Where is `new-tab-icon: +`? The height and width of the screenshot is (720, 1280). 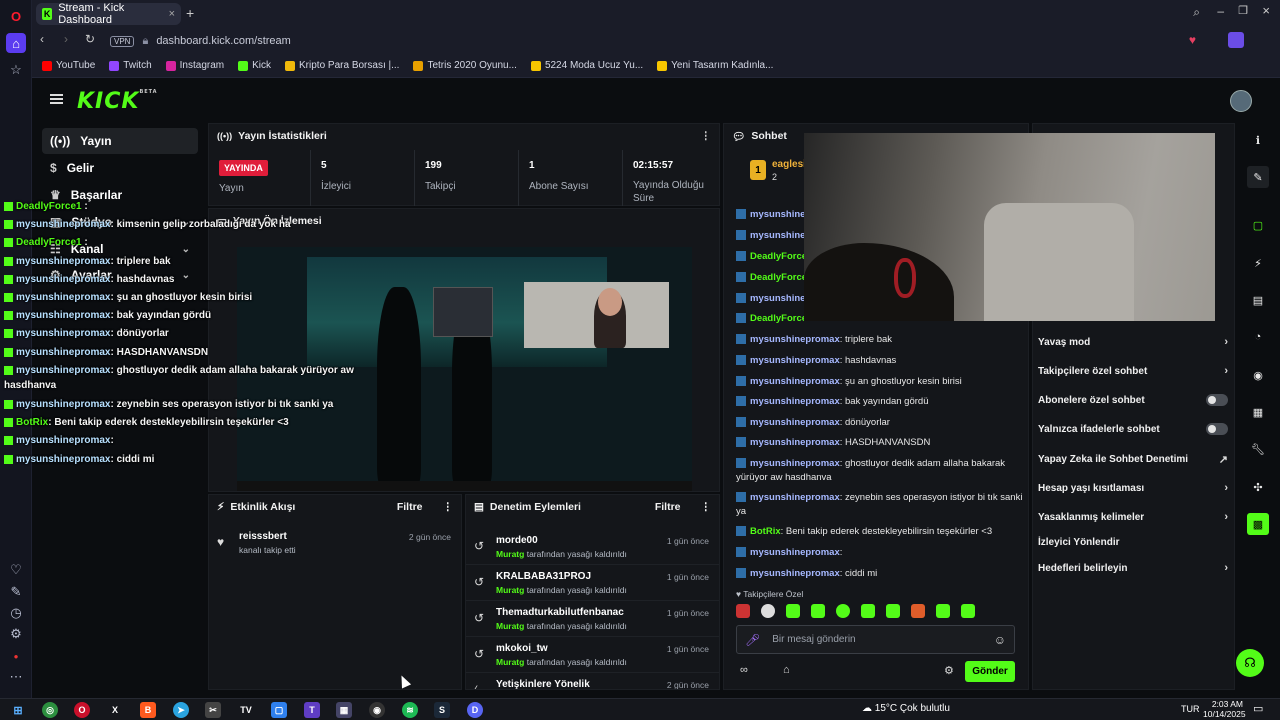 new-tab-icon: + is located at coordinates (190, 13).